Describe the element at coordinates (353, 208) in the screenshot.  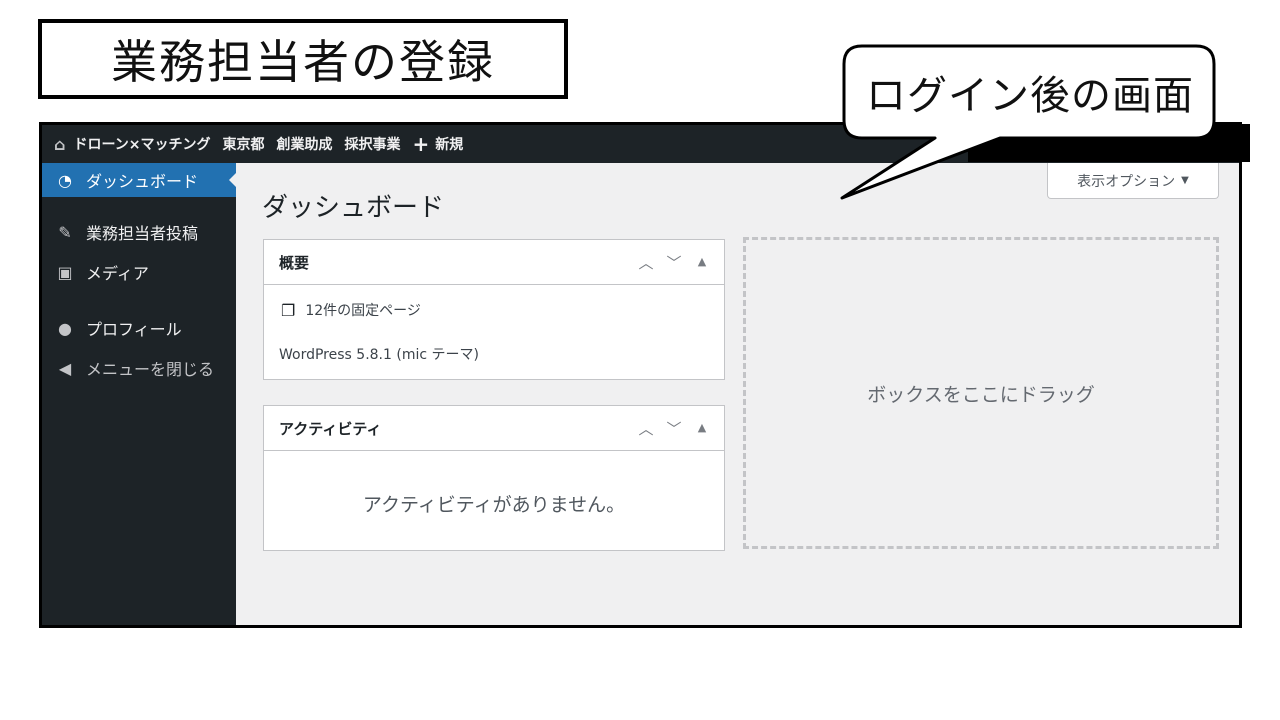
I see `page-title: ダッシュボード` at that location.